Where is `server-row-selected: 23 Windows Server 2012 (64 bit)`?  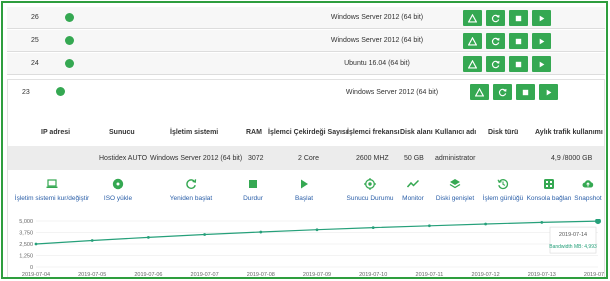 server-row-selected: 23 Windows Server 2012 (64 bit) is located at coordinates (306, 91).